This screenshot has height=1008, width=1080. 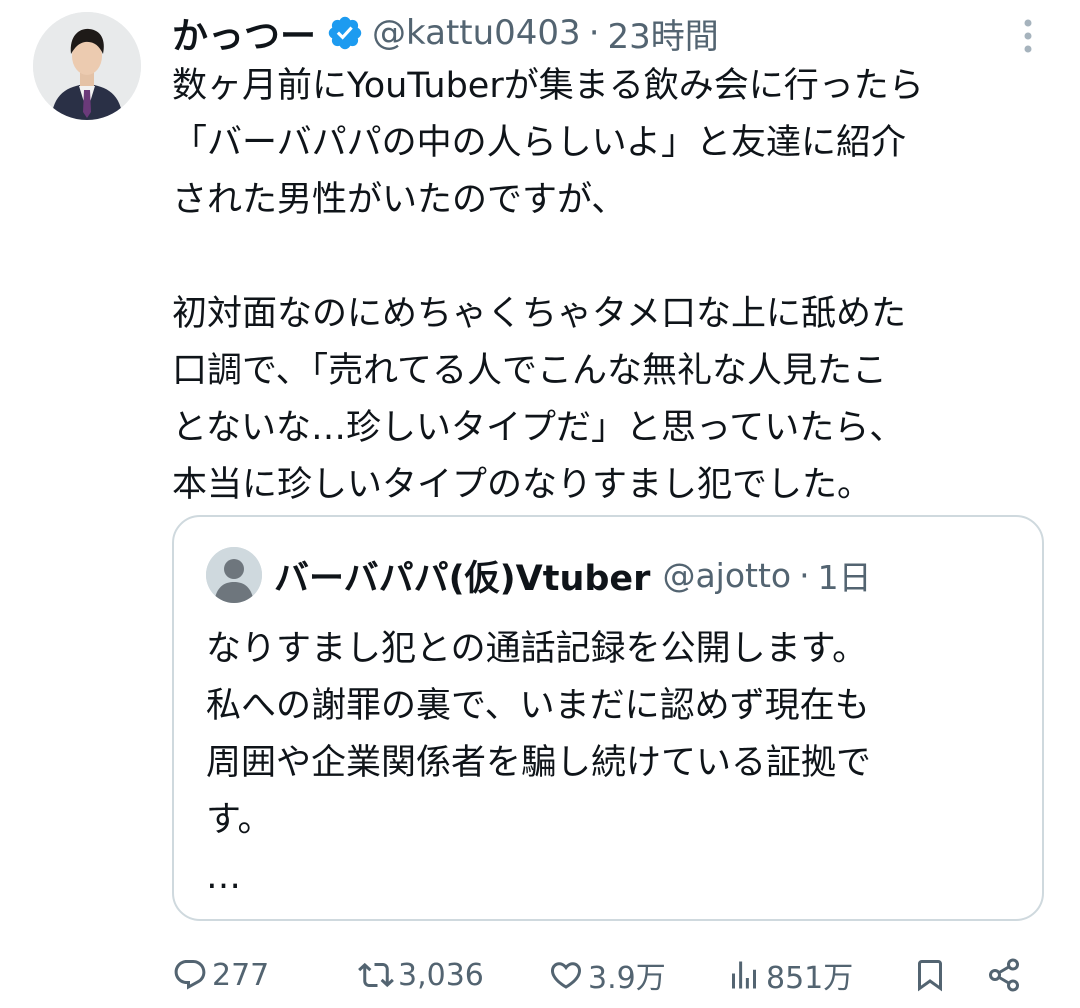 I want to click on tweet-timestamp: 23時間, so click(x=663, y=33).